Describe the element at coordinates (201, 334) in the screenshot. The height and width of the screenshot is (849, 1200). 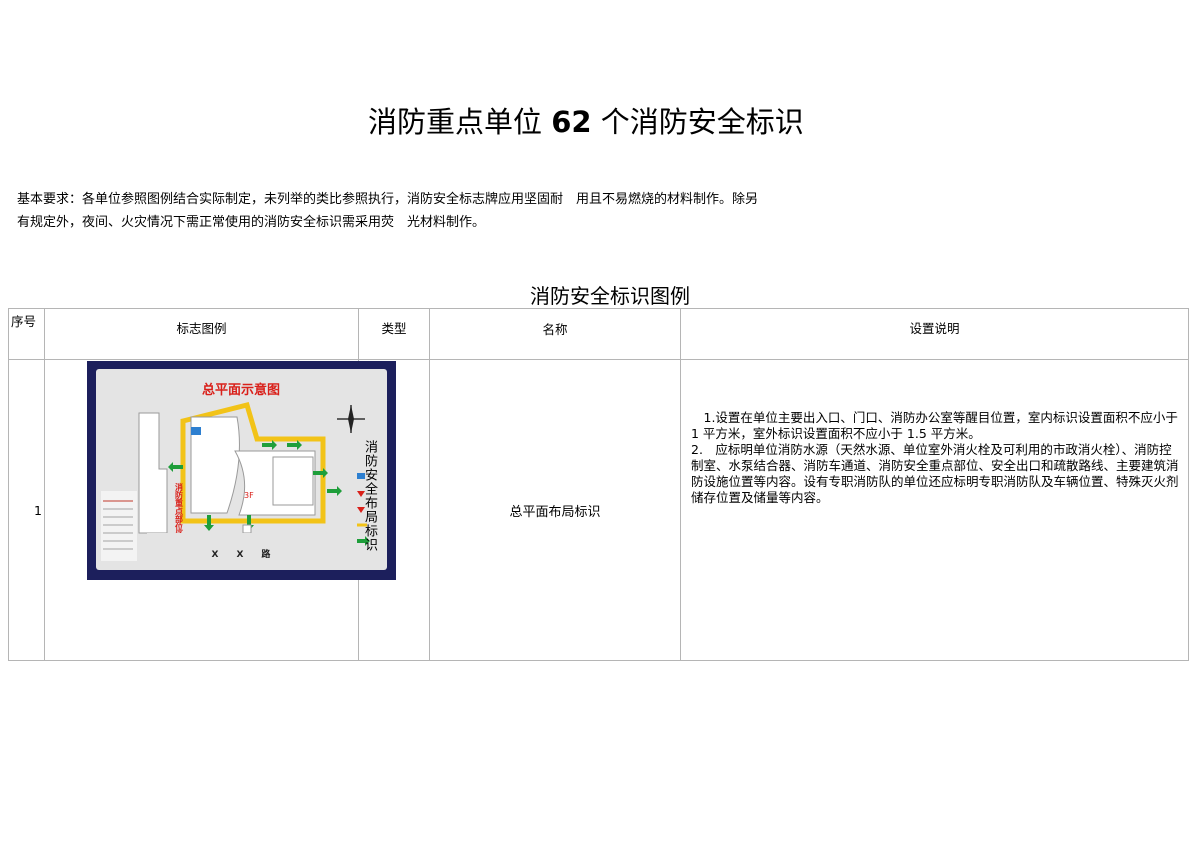
I see `header-sign: 标志图例` at that location.